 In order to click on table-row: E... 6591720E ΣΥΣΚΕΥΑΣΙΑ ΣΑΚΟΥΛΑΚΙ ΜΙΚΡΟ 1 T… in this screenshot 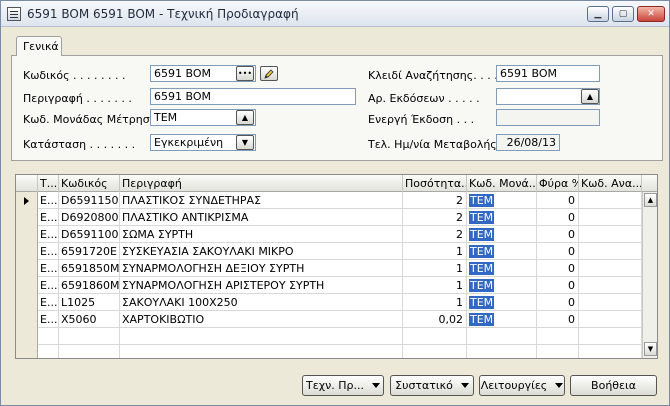, I will do `click(336, 251)`.